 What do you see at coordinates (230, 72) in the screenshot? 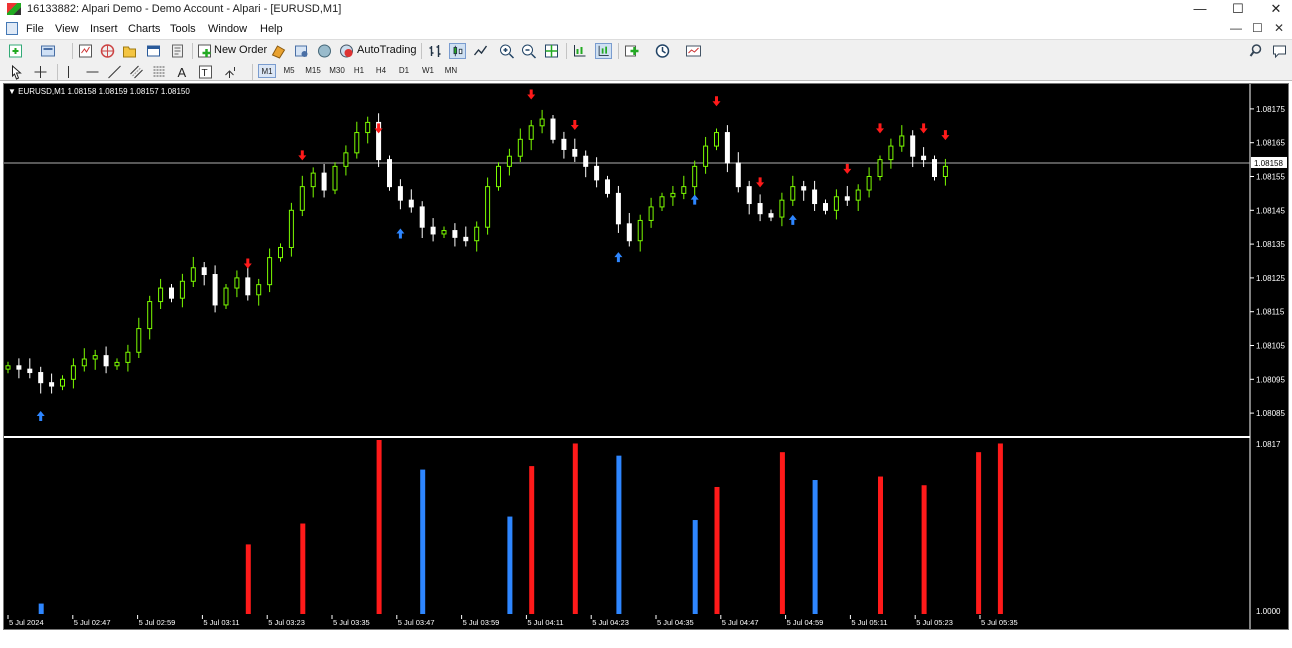
I see `arrows-icon` at bounding box center [230, 72].